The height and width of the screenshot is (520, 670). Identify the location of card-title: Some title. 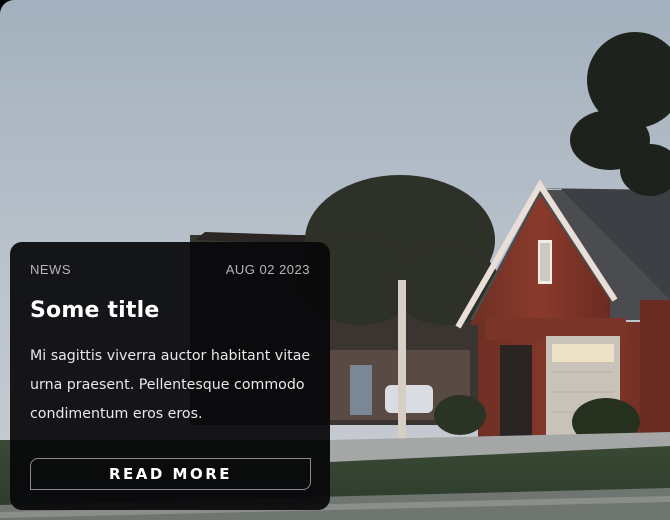
(95, 310).